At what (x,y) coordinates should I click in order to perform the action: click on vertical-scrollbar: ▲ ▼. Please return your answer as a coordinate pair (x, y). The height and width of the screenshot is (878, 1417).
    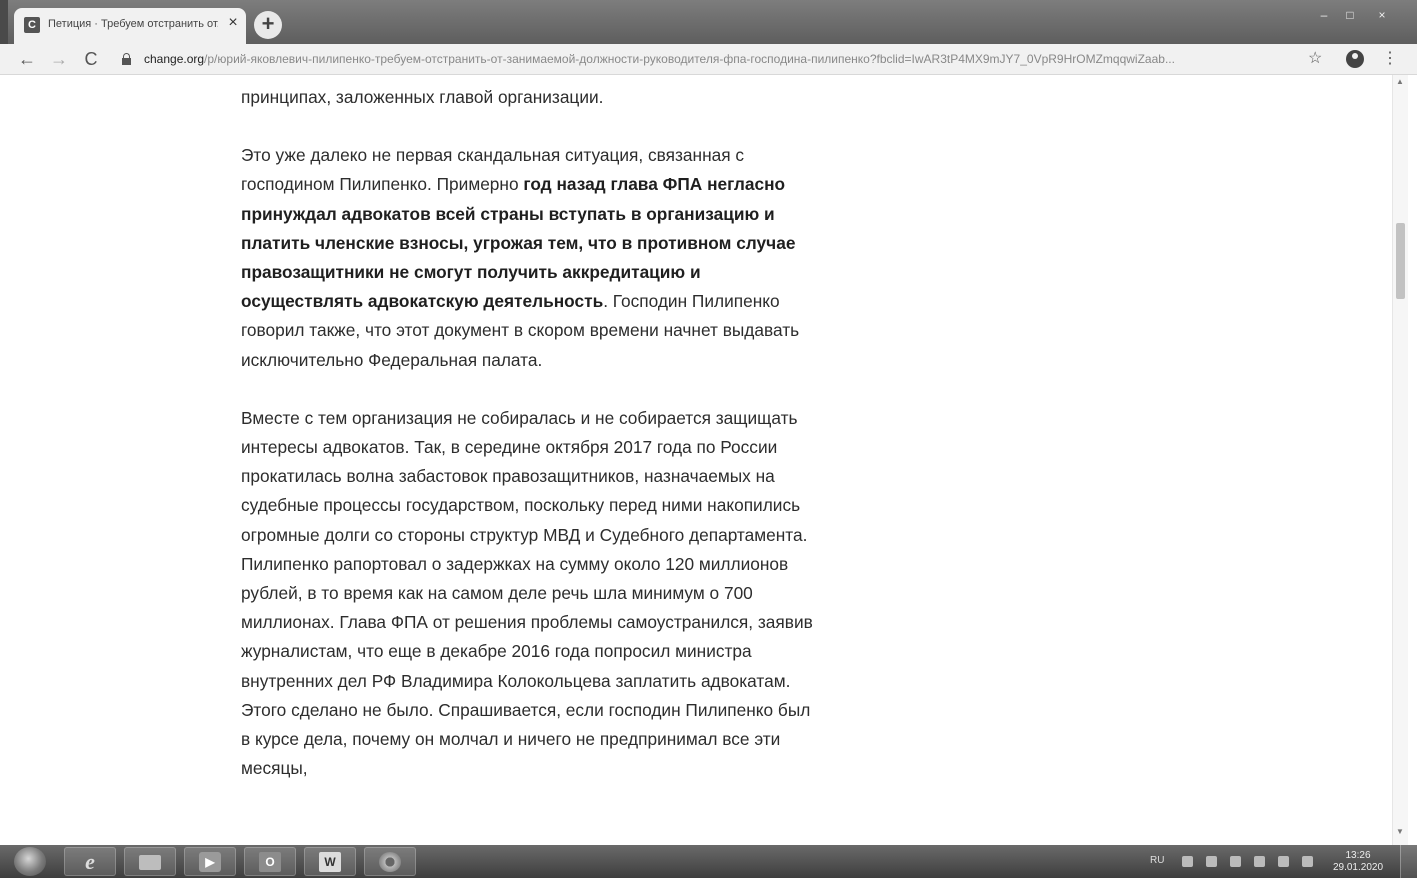
    Looking at the image, I should click on (1400, 460).